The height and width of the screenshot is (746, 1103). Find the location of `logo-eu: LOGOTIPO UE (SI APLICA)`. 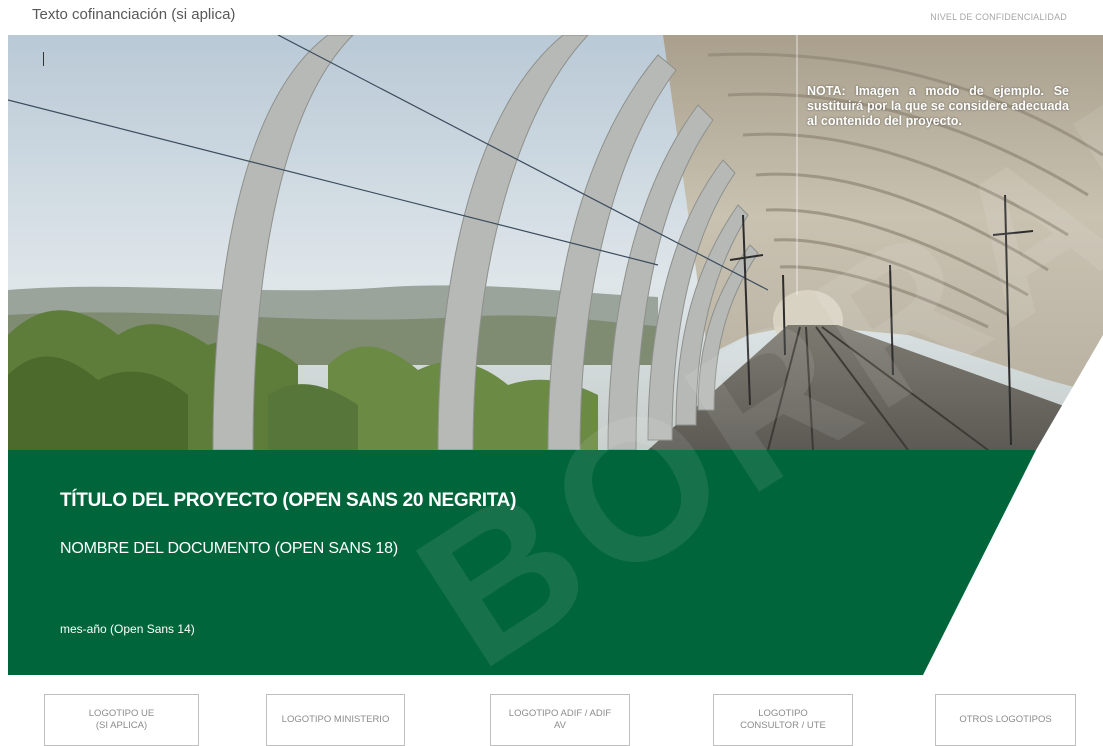

logo-eu: LOGOTIPO UE (SI APLICA) is located at coordinates (121, 720).